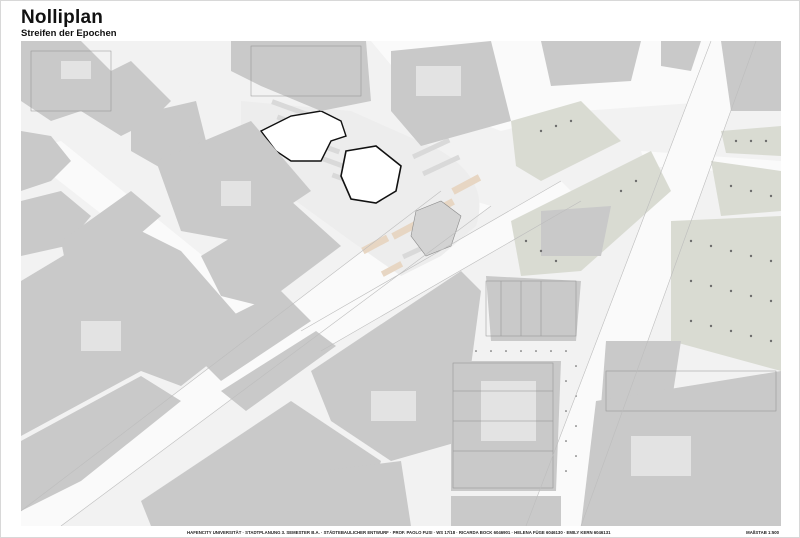  Describe the element at coordinates (69, 33) in the screenshot. I see `plan-subtitle: Streifen der Epochen` at that location.